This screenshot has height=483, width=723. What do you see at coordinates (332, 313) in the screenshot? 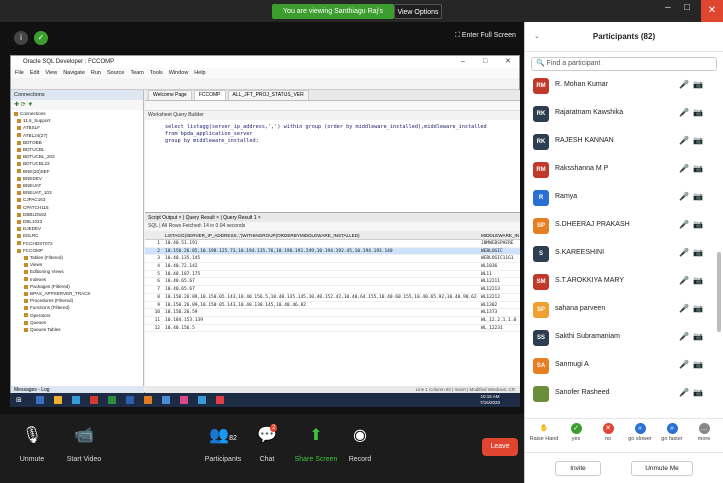
I see `table-row: 10 10.150.26.59 WL1373` at bounding box center [332, 313].